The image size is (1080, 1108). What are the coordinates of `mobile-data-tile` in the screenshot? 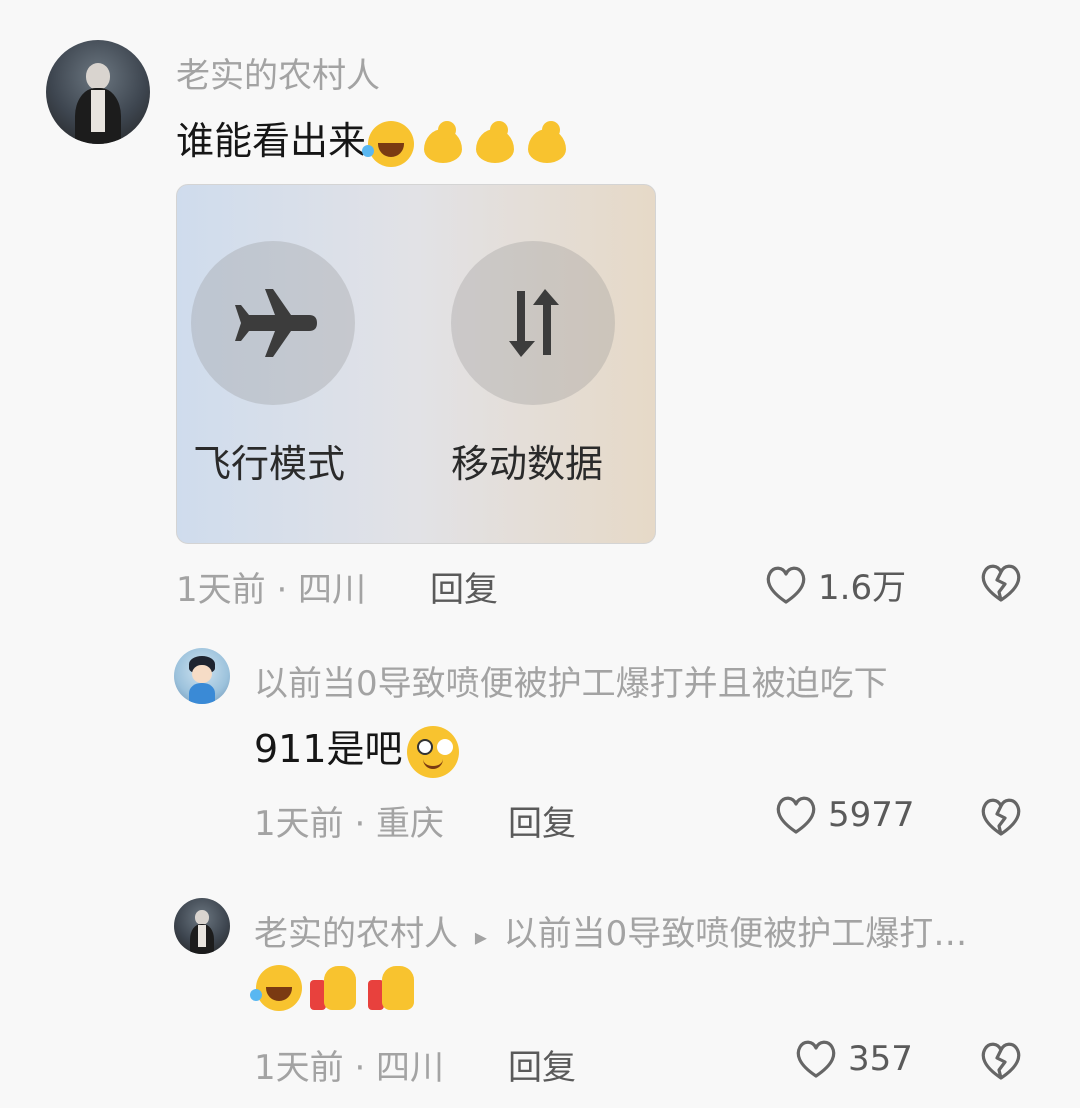 It's located at (533, 323).